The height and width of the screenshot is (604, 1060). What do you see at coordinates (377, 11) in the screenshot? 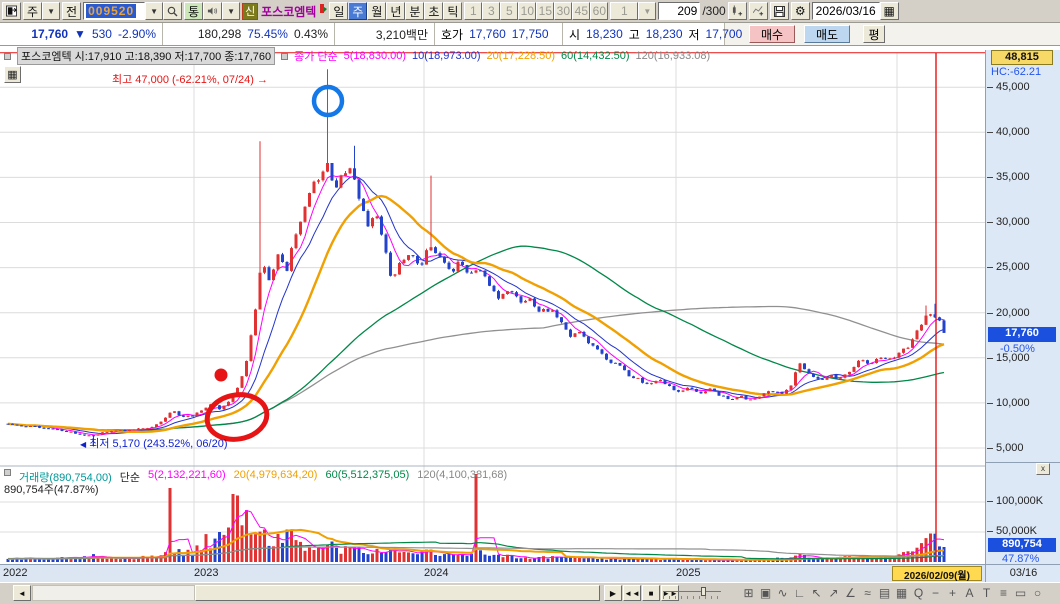
I see `period-button-월: 월` at bounding box center [377, 11].